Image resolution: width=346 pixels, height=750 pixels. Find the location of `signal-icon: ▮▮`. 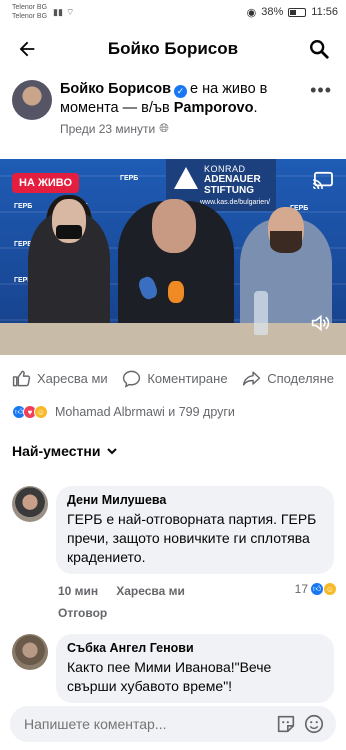

signal-icon: ▮▮ is located at coordinates (58, 11).